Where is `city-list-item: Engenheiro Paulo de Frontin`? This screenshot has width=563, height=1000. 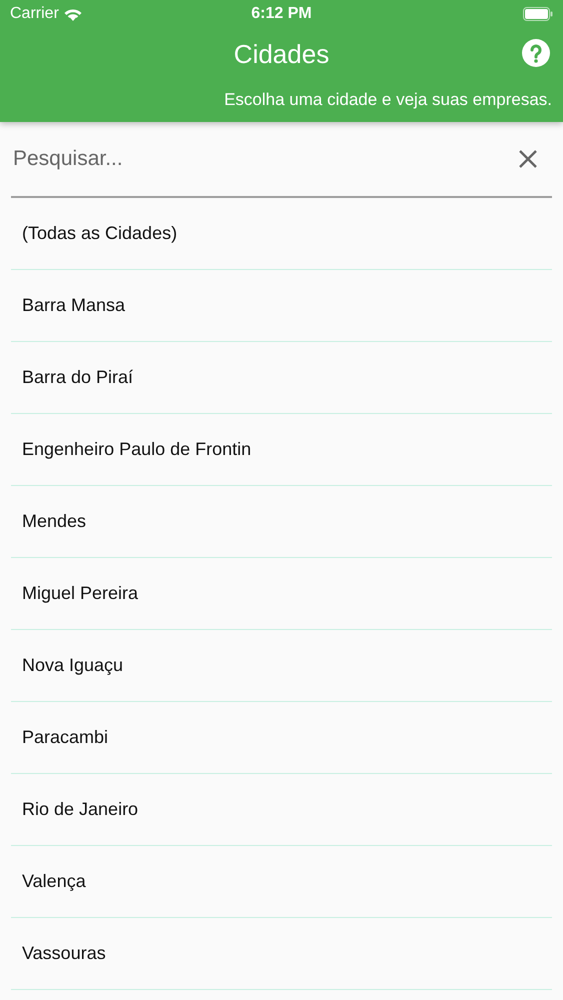 city-list-item: Engenheiro Paulo de Frontin is located at coordinates (281, 450).